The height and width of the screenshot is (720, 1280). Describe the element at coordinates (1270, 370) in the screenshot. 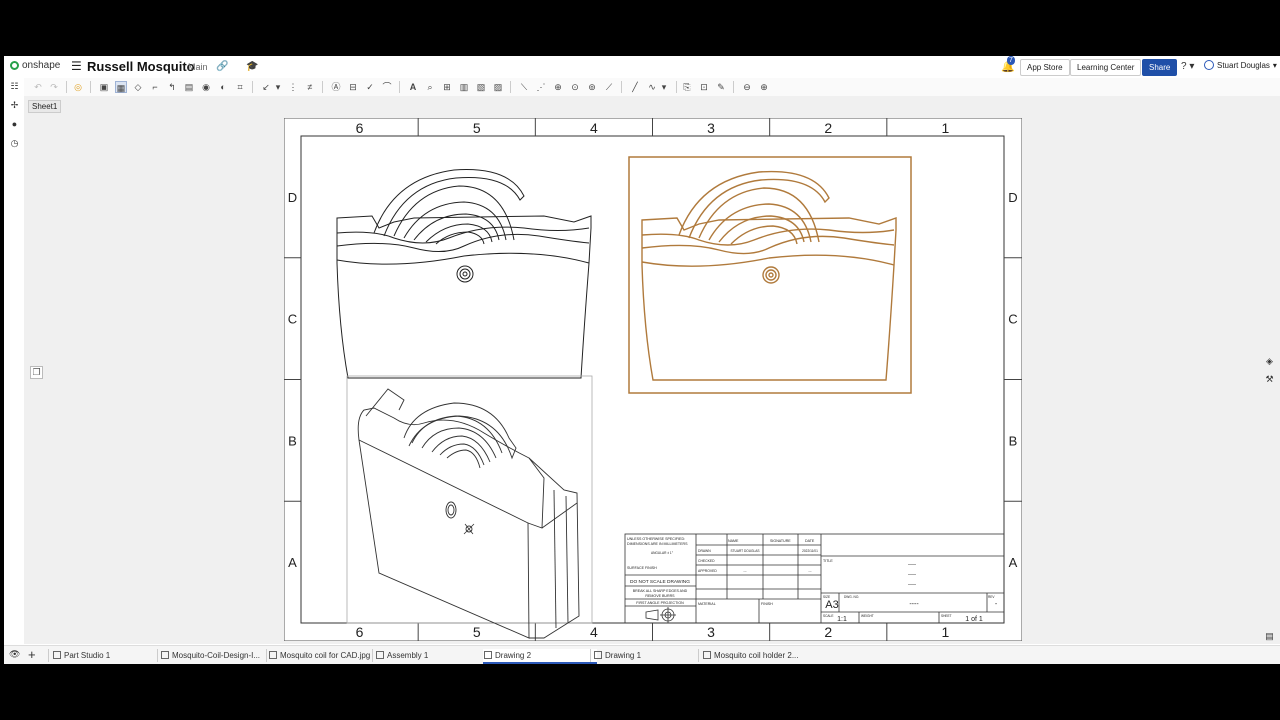

I see `right-rail: ◈ ⚒ ▤` at that location.